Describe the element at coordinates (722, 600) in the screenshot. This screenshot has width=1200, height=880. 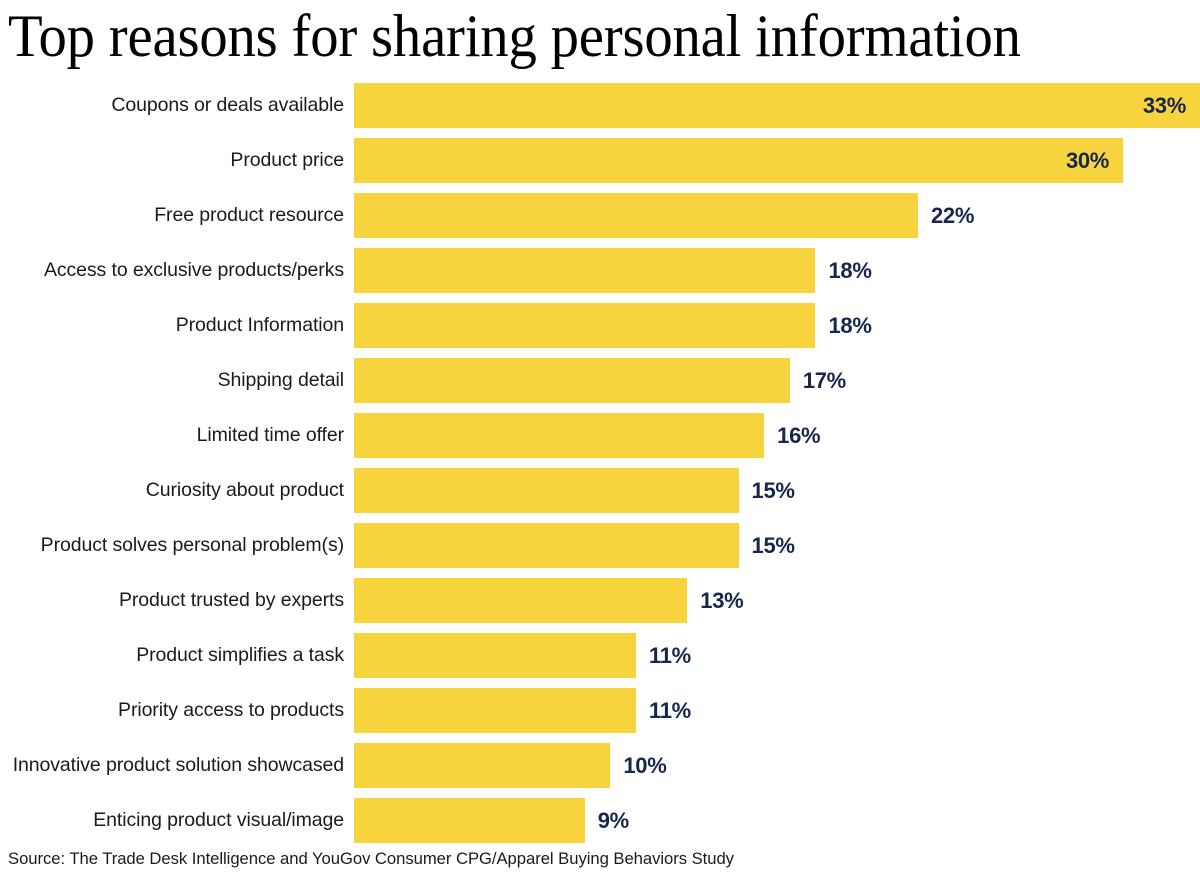
I see `bar-value-label: 13%` at that location.